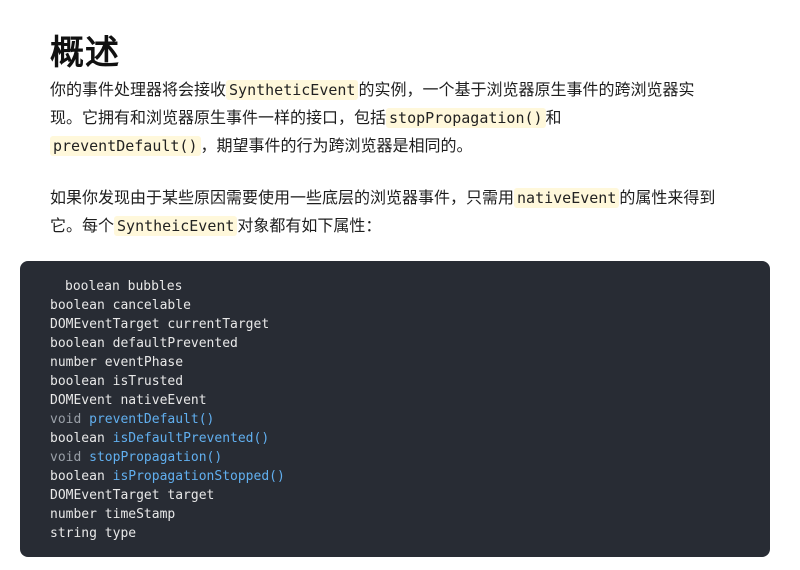  I want to click on code-property: timeStamp, so click(140, 514).